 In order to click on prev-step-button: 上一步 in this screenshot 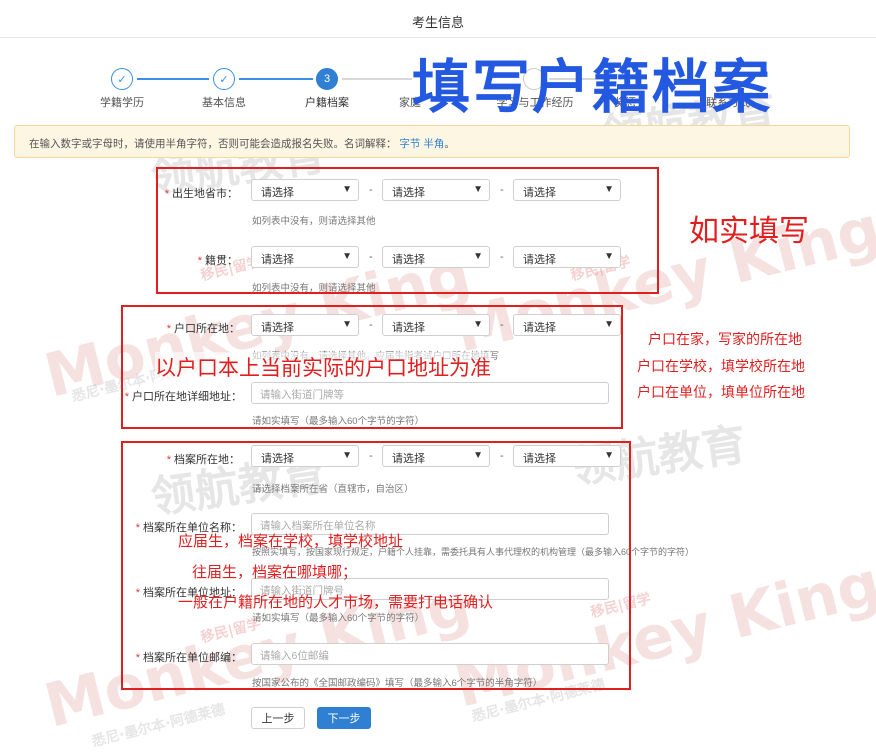, I will do `click(278, 718)`.